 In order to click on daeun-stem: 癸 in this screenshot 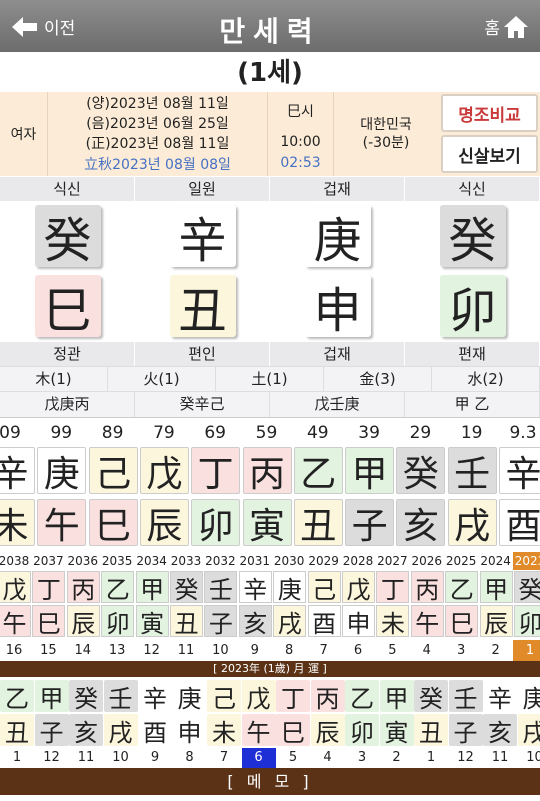, I will do `click(421, 471)`.